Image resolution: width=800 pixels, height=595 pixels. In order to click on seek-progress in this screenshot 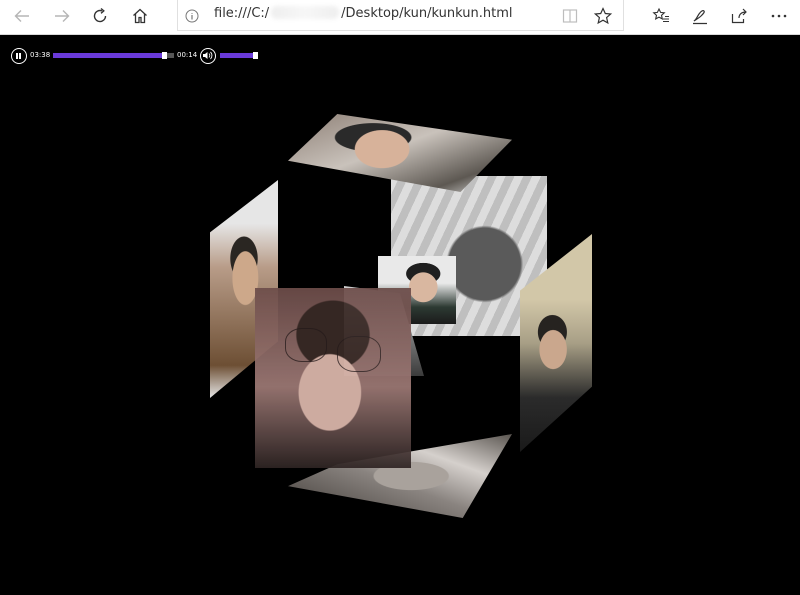, I will do `click(107, 55)`.